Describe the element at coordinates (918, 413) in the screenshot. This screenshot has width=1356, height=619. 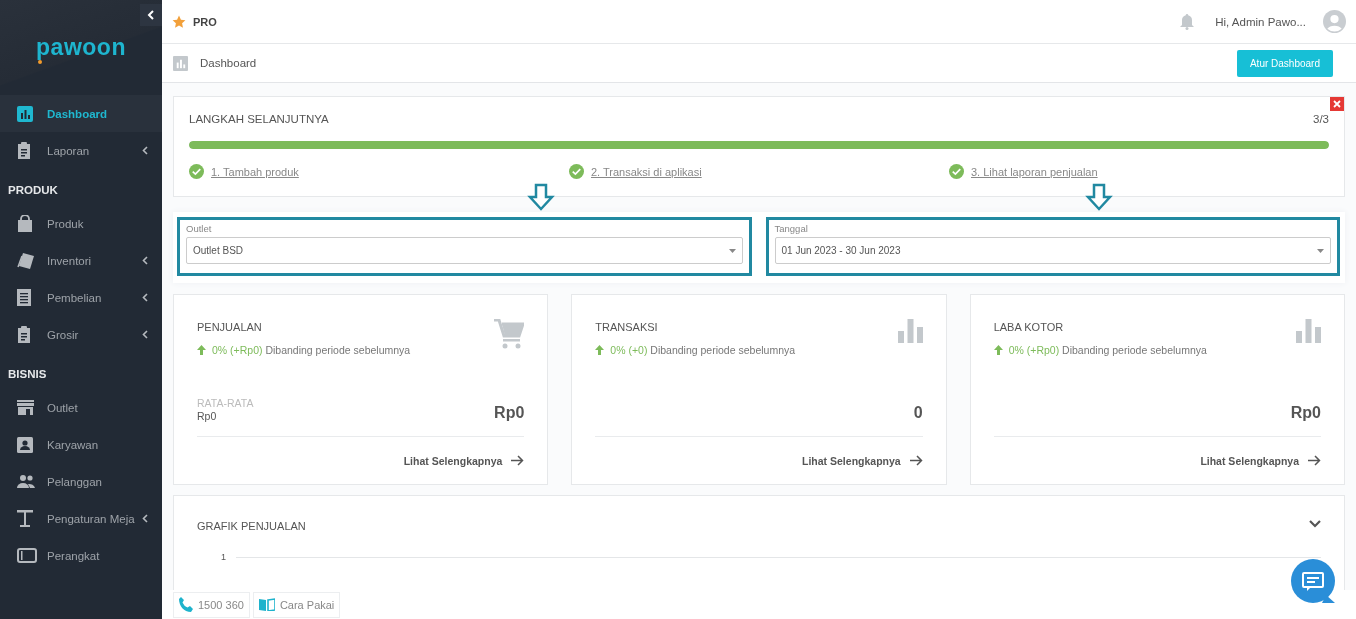
I see `stat-value: 0` at that location.